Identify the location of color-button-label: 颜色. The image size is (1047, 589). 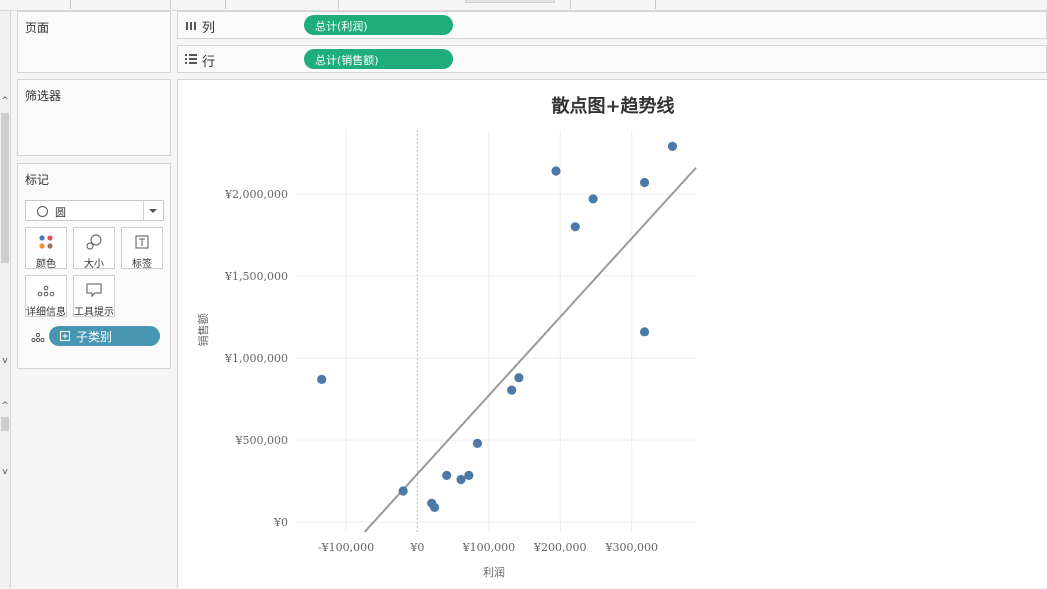
(46, 264).